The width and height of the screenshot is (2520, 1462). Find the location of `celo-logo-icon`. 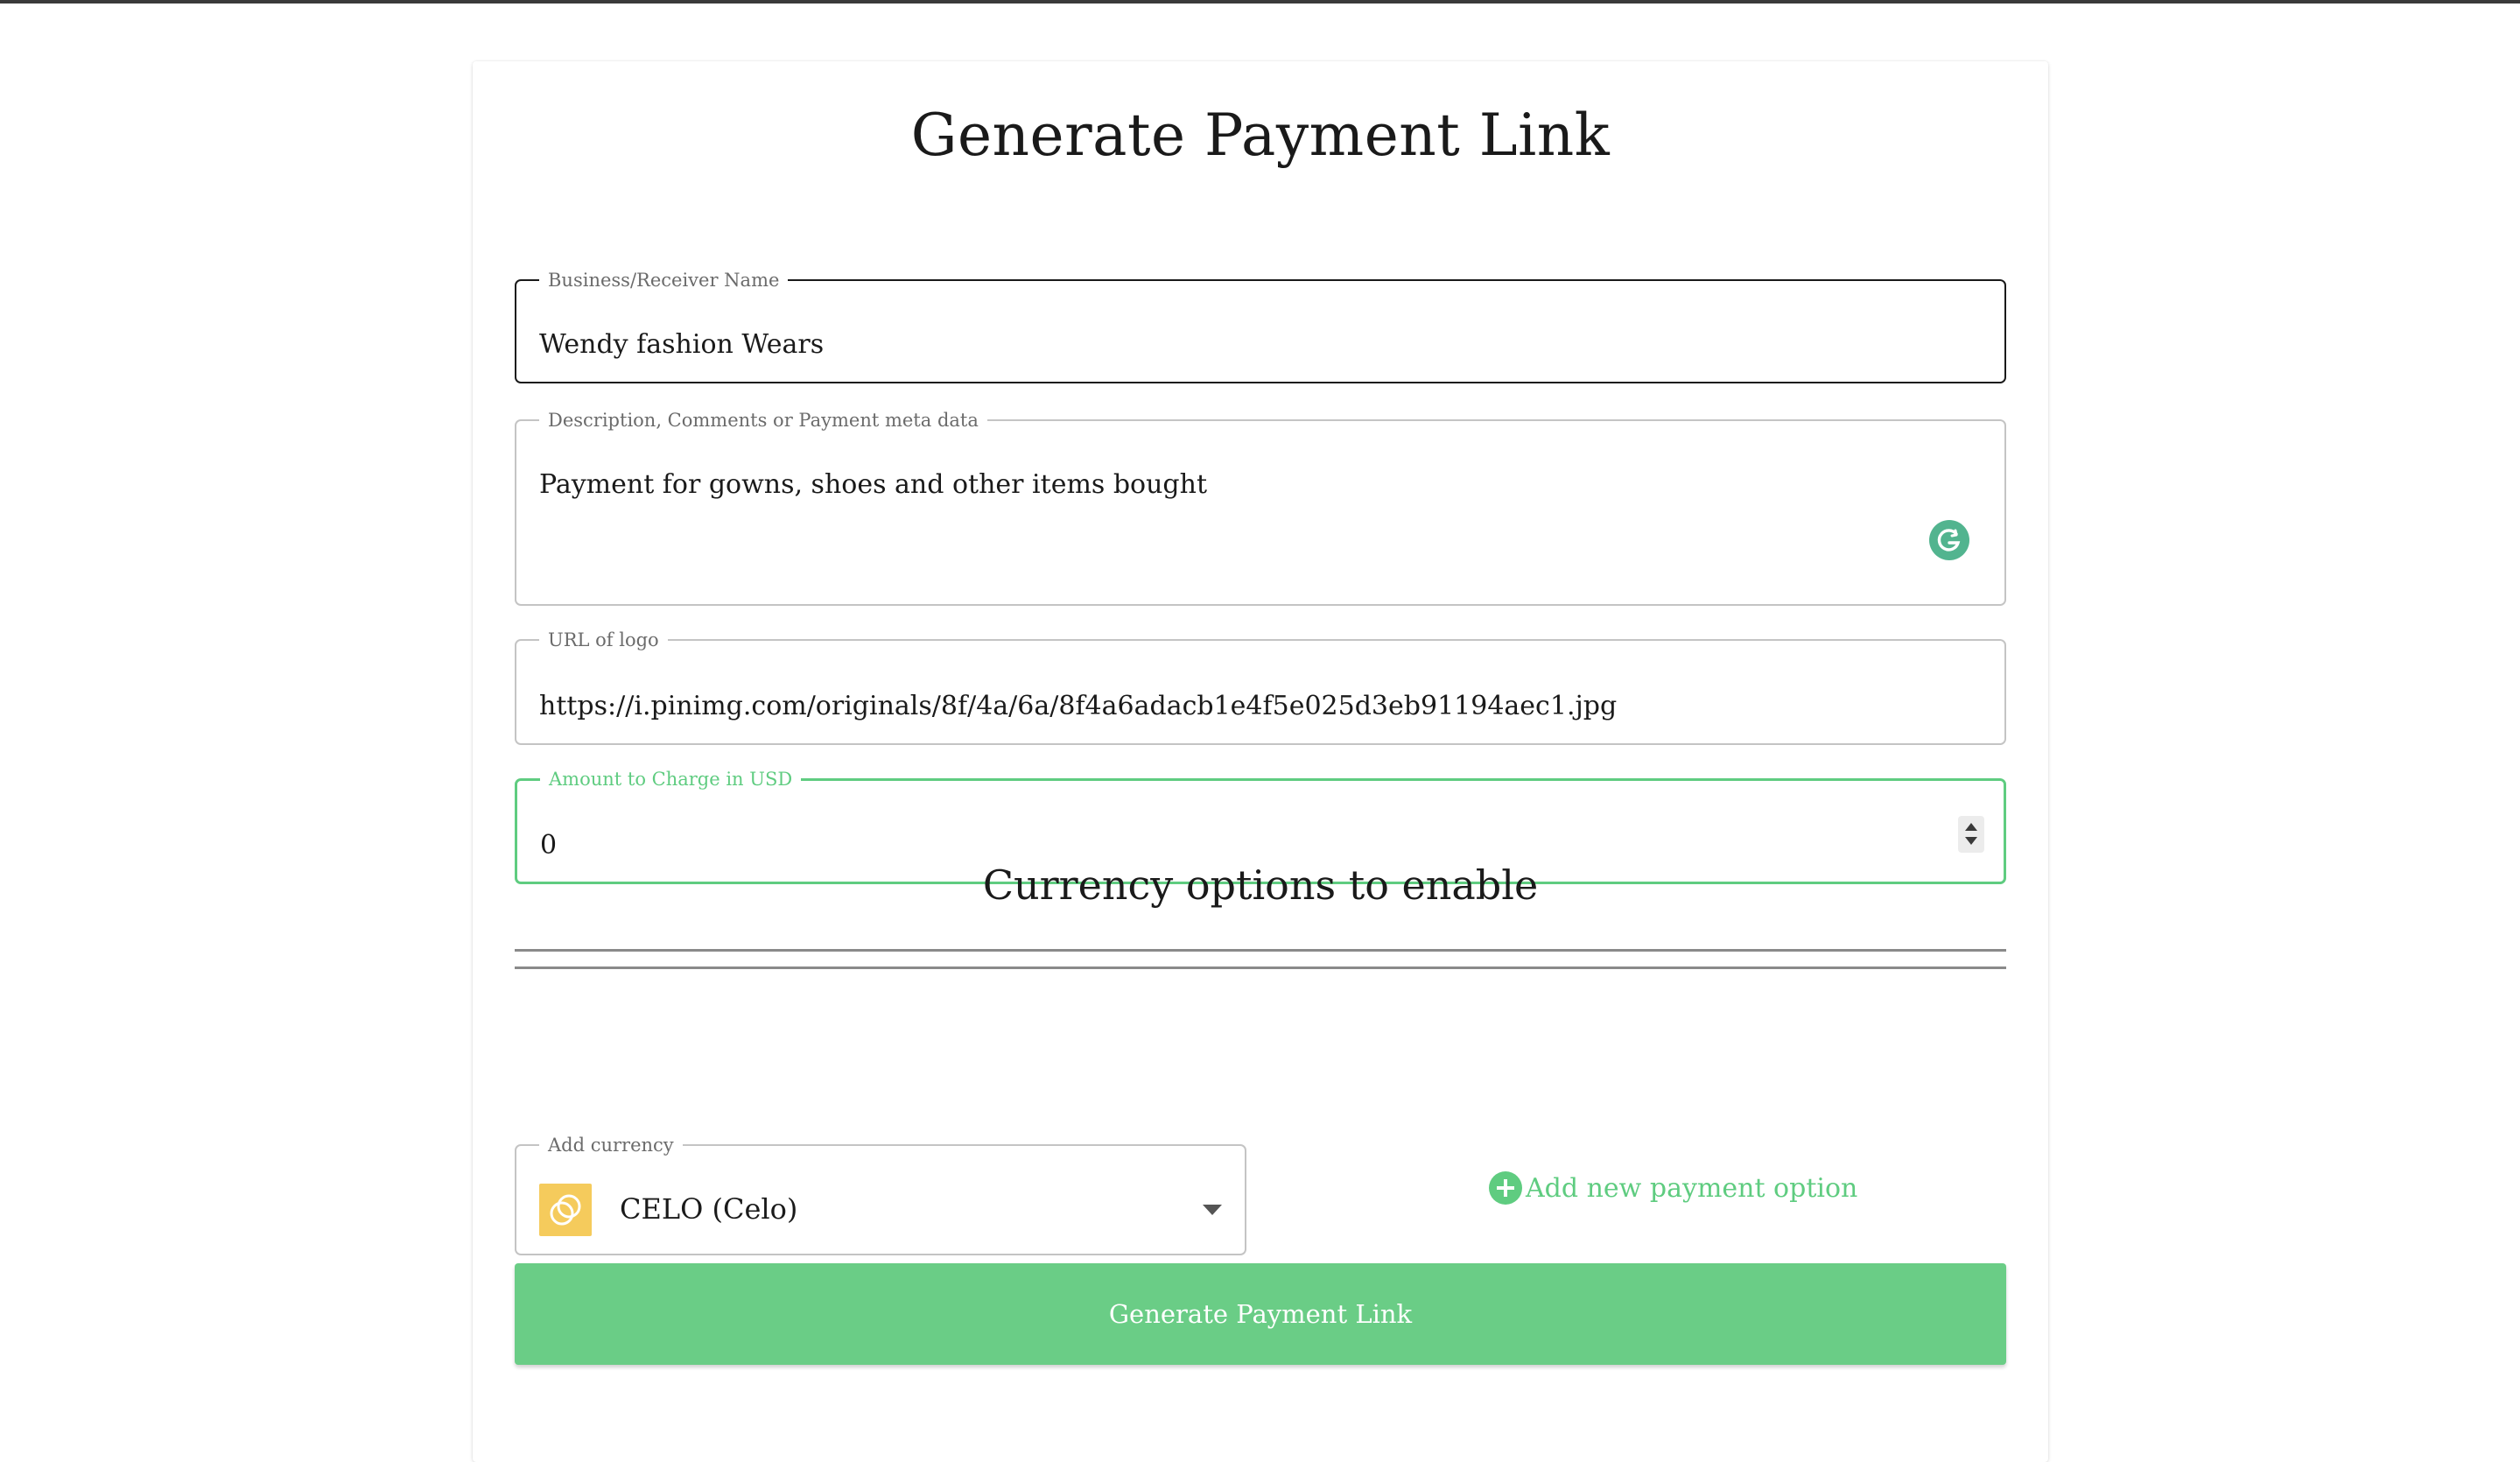

celo-logo-icon is located at coordinates (565, 1210).